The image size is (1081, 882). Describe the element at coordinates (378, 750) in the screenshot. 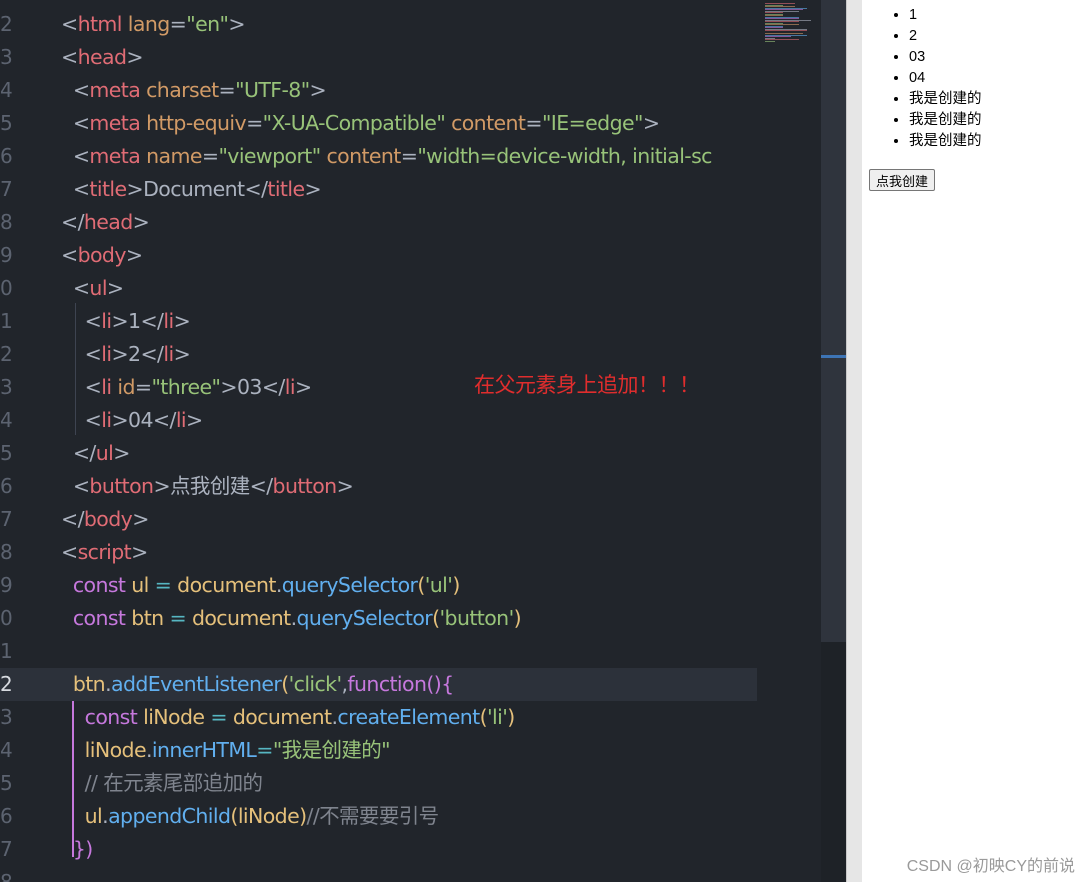

I see `code-line: 4 liNode.innerHTML="我是创建的"` at that location.